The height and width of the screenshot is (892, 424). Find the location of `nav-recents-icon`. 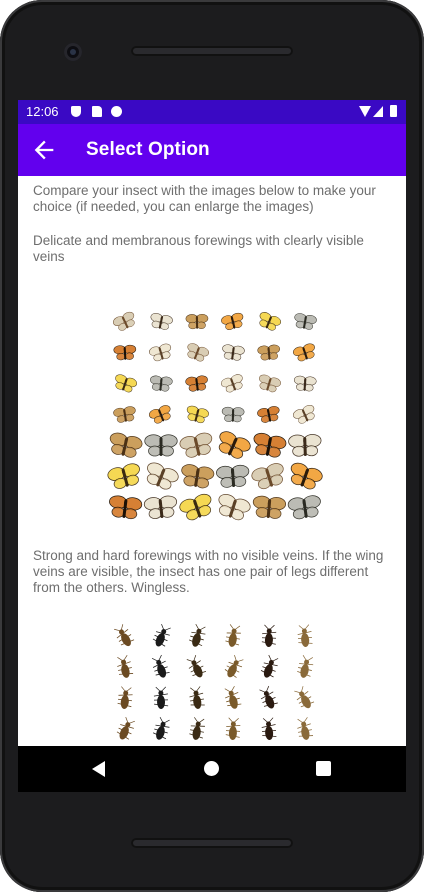

nav-recents-icon is located at coordinates (323, 768).